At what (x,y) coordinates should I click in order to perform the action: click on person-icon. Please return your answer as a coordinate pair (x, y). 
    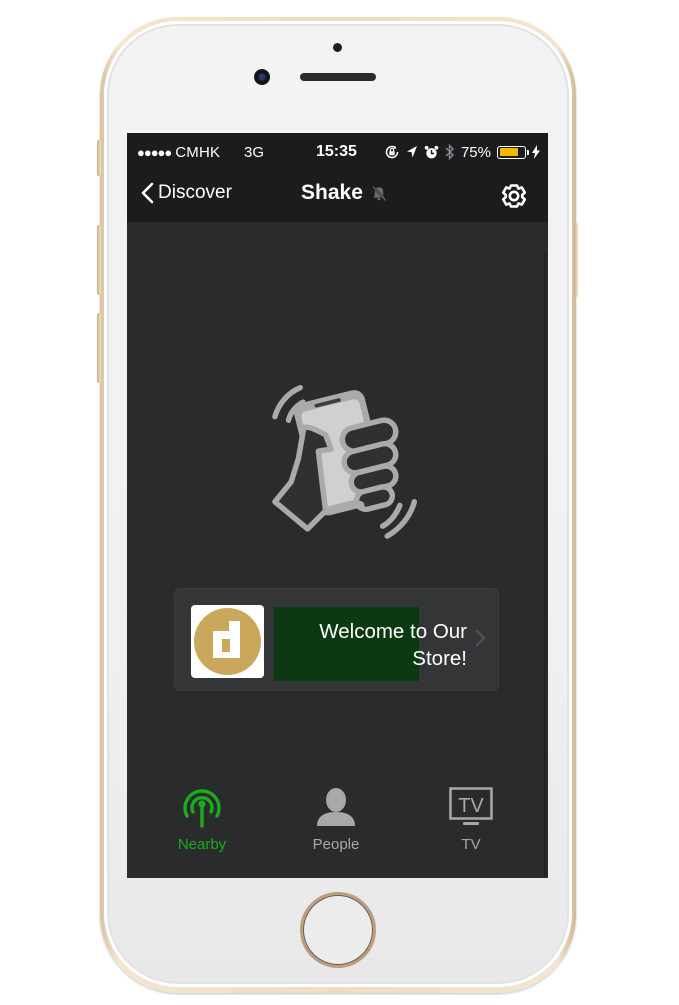
    Looking at the image, I should click on (336, 807).